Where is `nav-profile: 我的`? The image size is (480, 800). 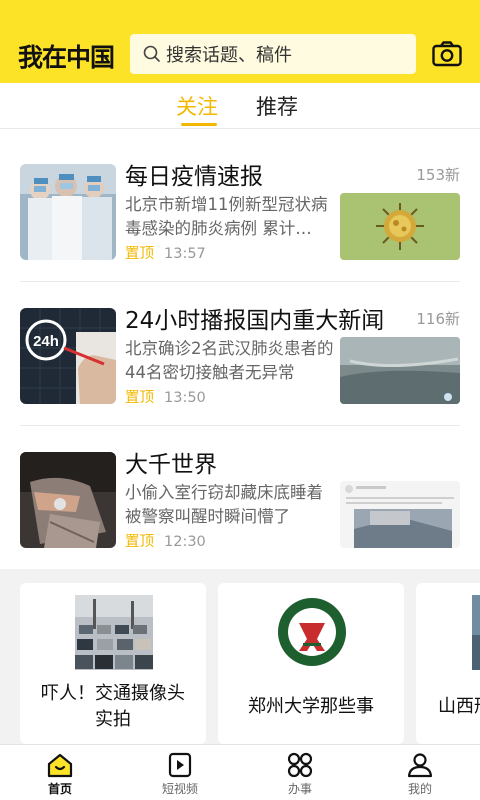 nav-profile: 我的 is located at coordinates (420, 772).